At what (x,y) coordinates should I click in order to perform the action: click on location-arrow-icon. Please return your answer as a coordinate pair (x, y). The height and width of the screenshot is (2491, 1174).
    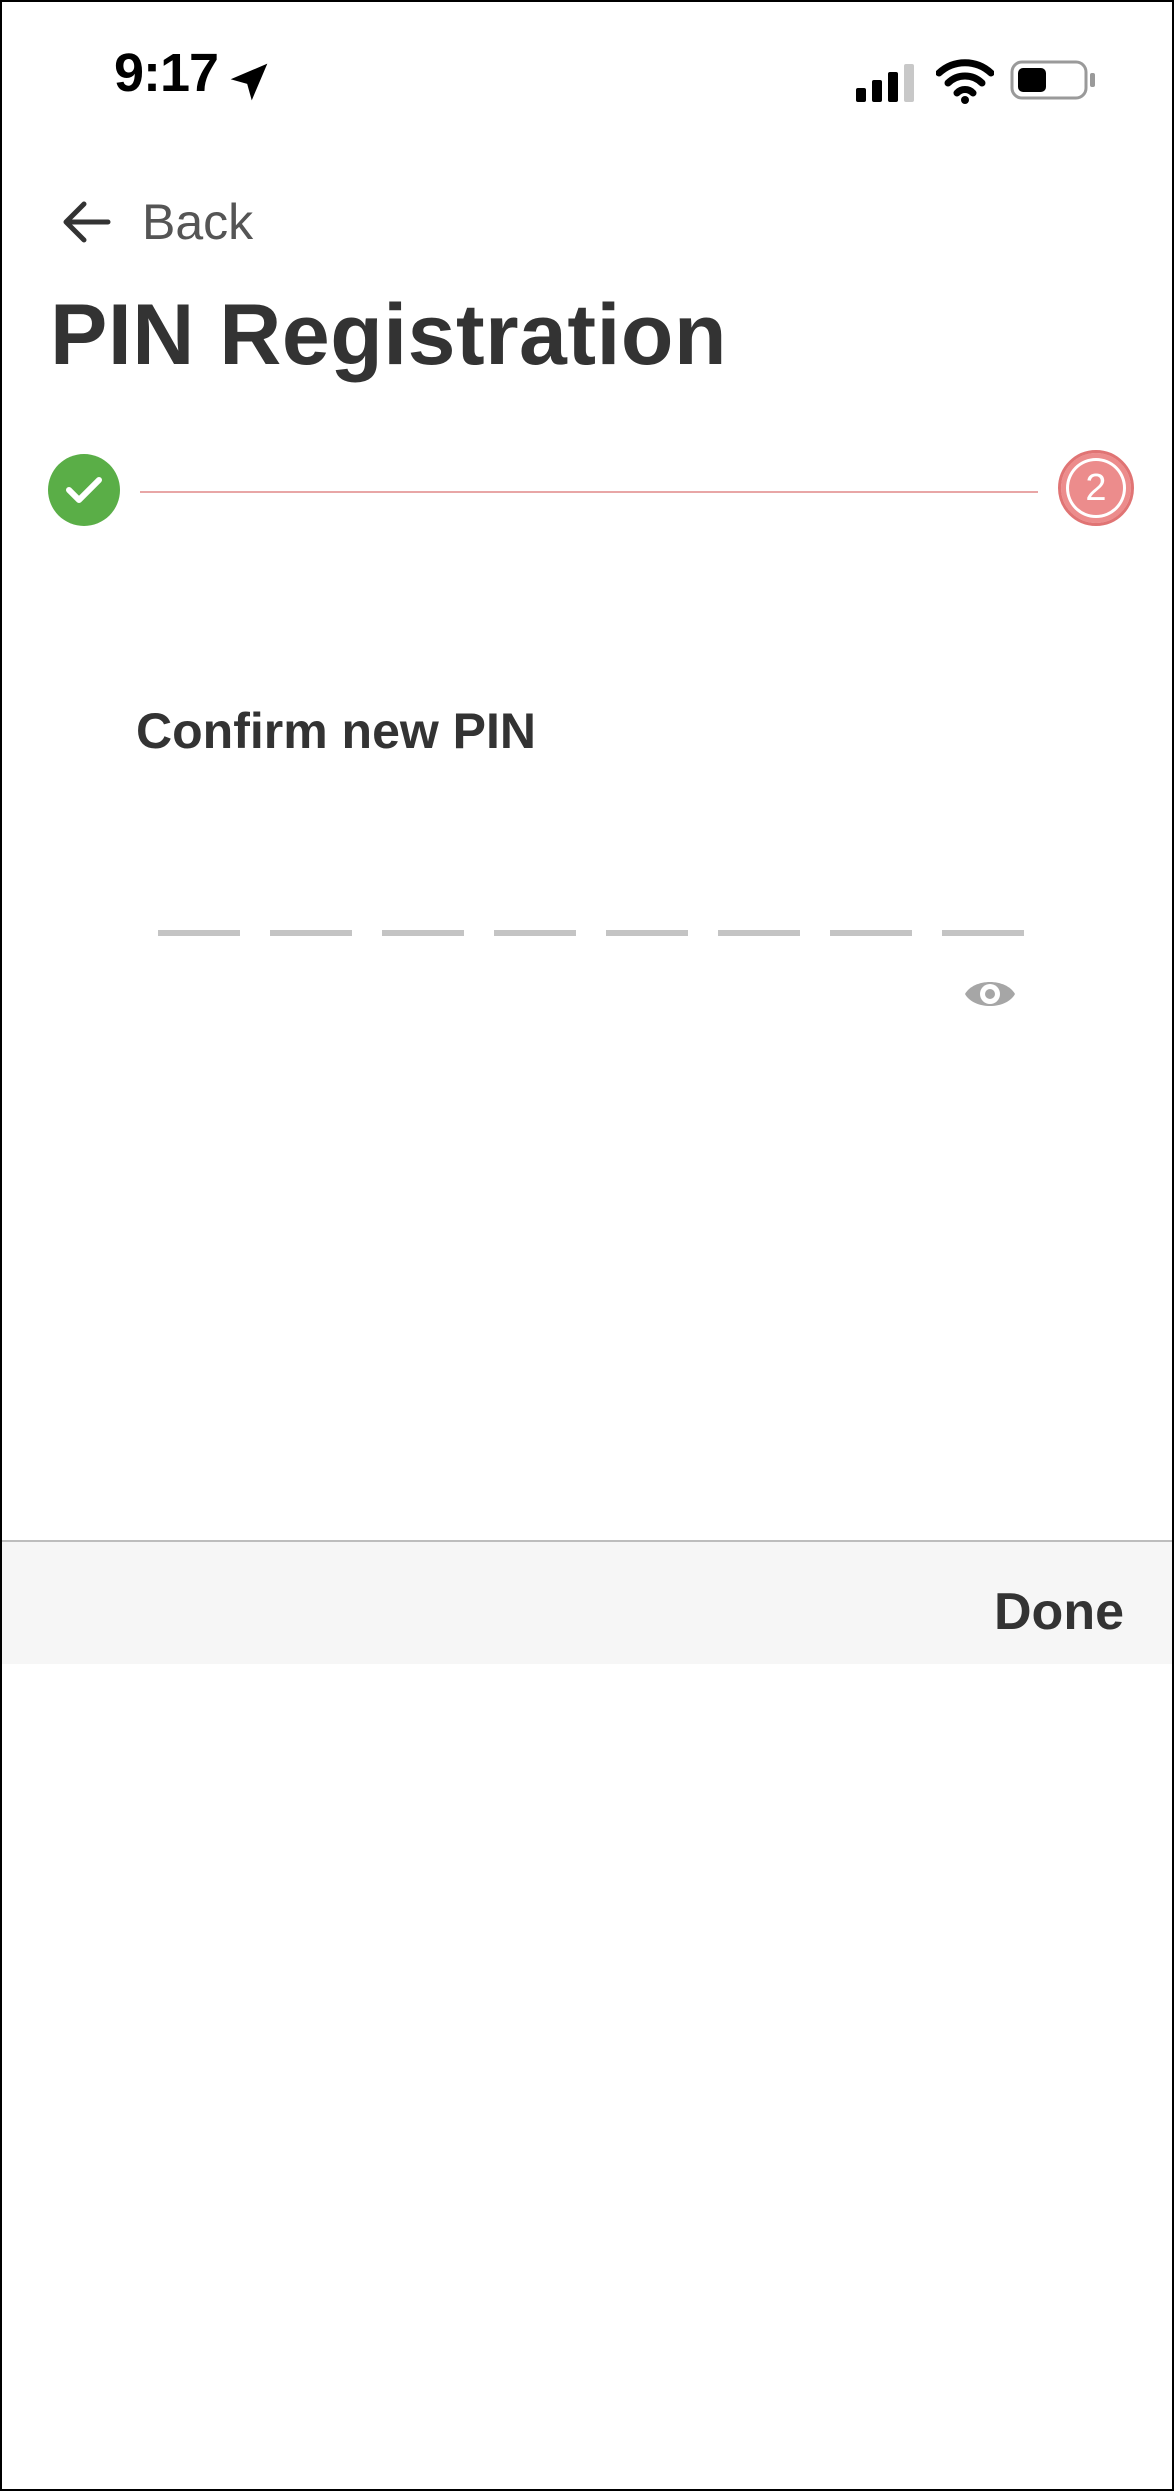
    Looking at the image, I should click on (249, 82).